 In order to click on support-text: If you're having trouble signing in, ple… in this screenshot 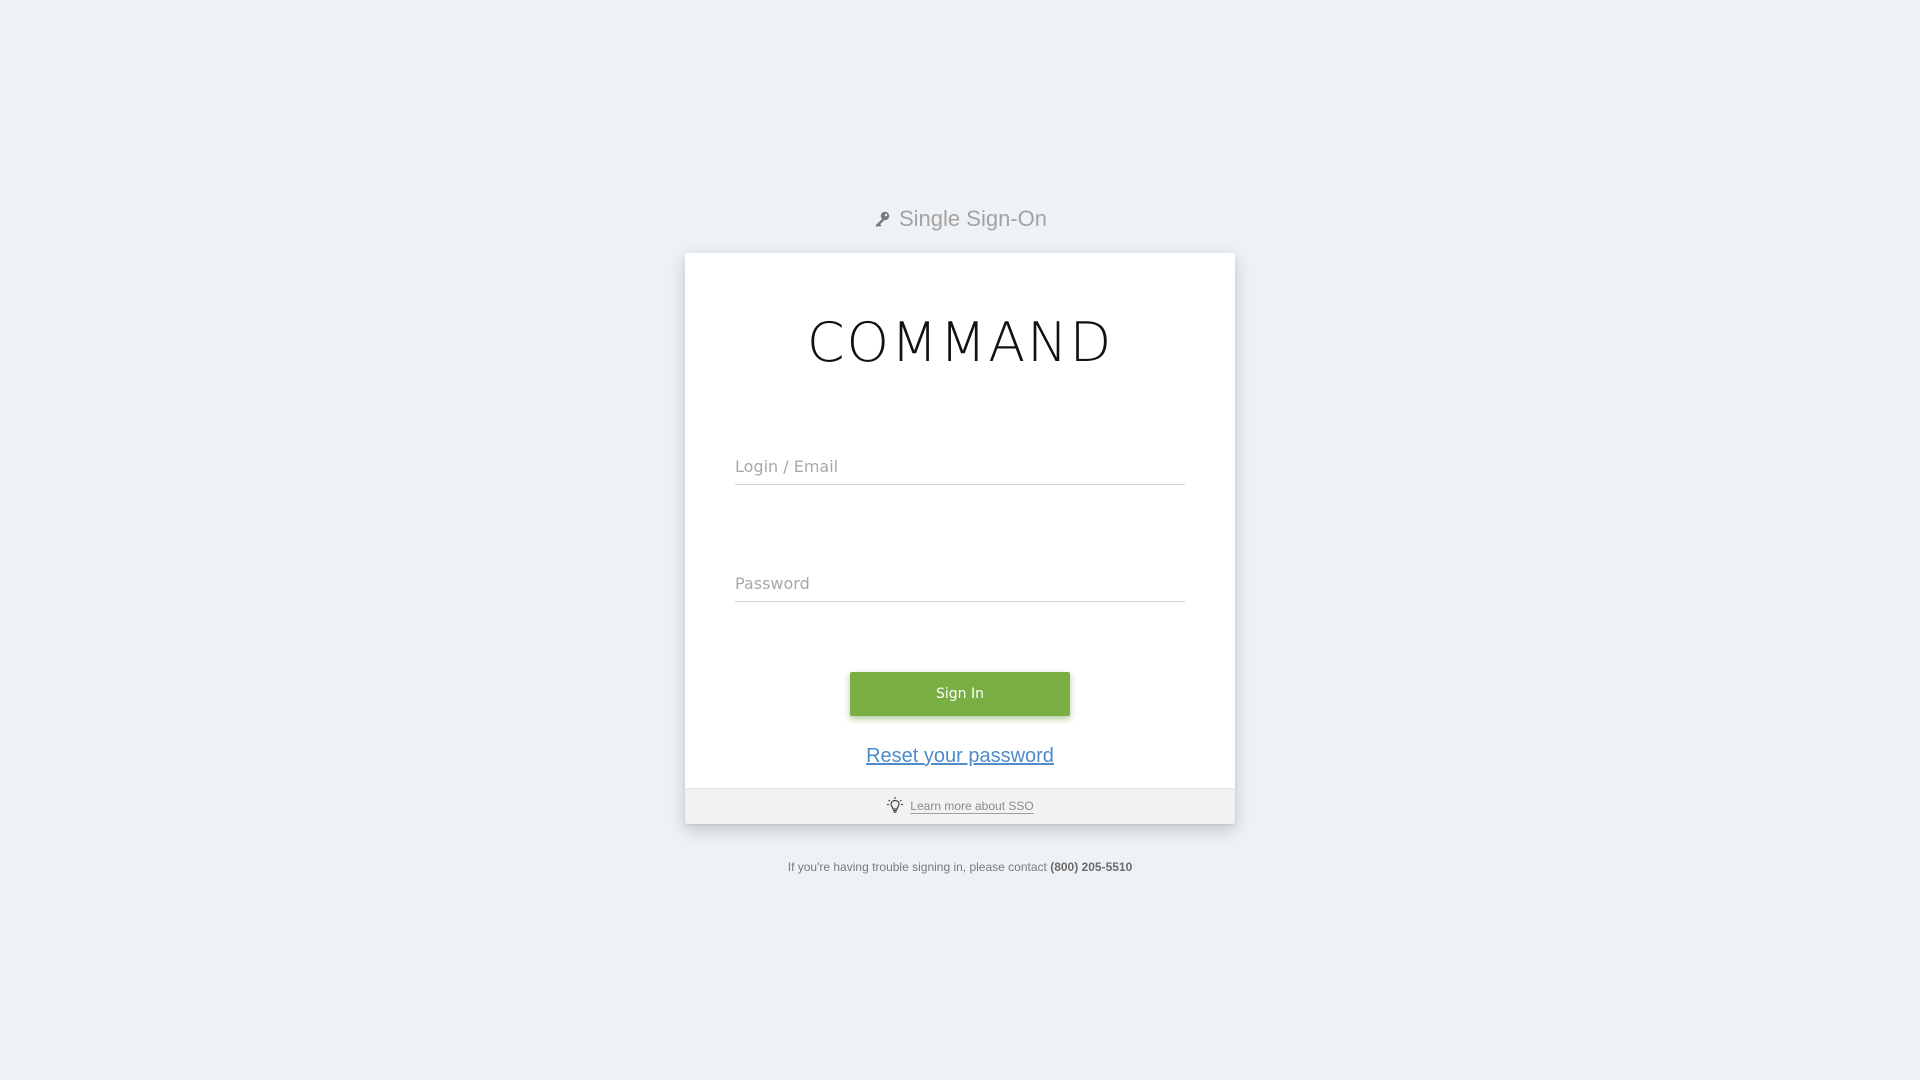, I will do `click(917, 867)`.